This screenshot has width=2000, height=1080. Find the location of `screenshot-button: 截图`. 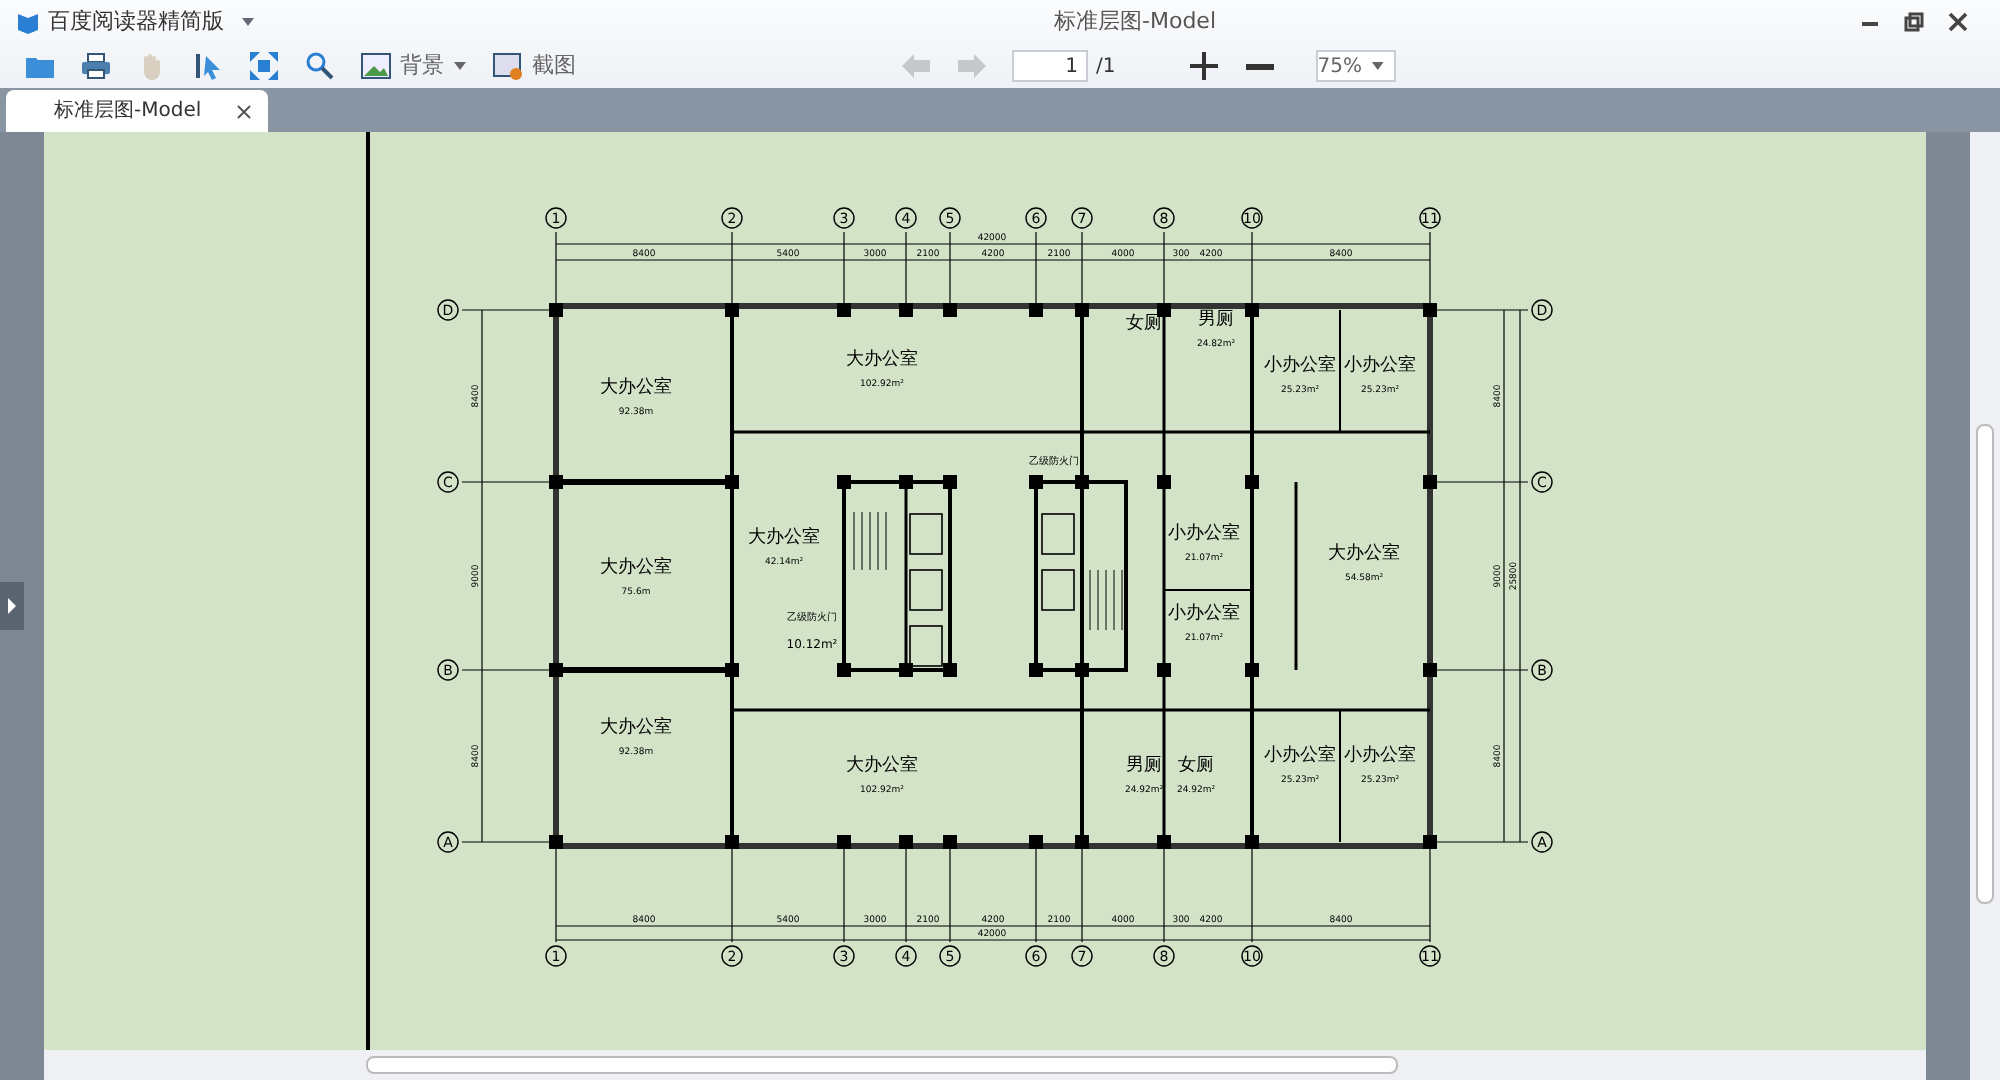

screenshot-button: 截图 is located at coordinates (534, 66).